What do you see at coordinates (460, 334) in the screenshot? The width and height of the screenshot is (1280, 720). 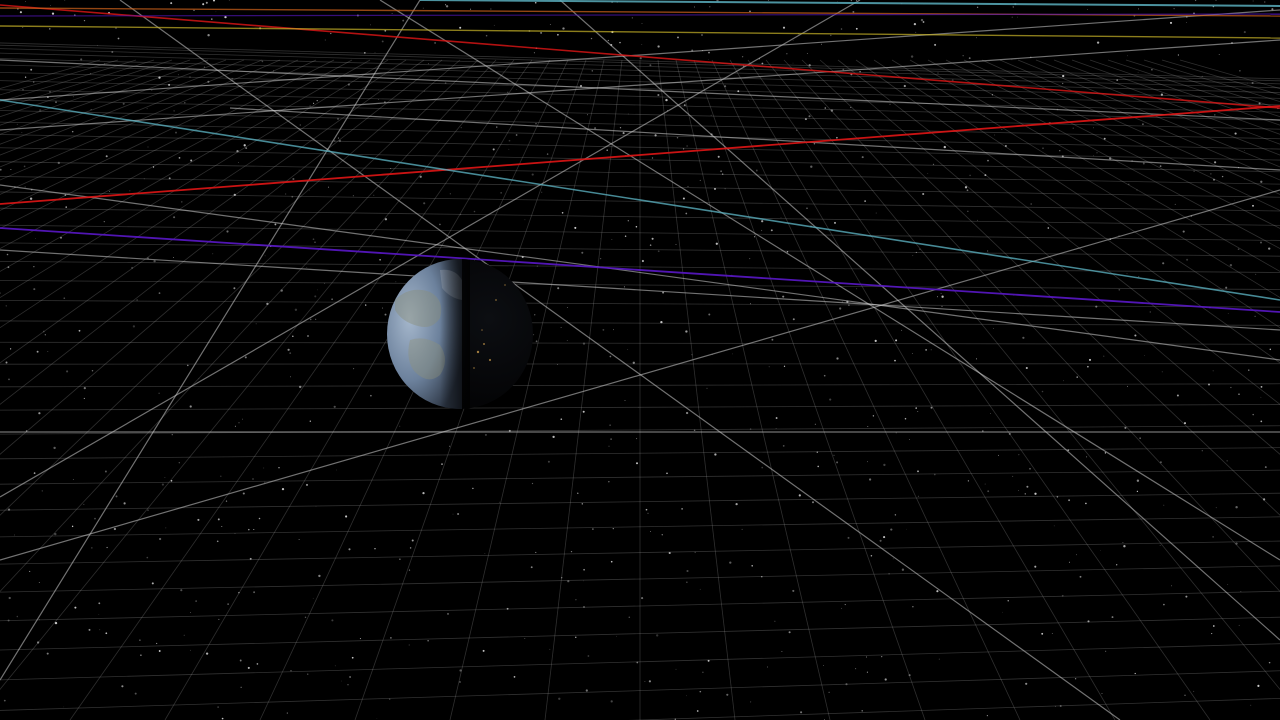 I see `earth-globe-icon` at bounding box center [460, 334].